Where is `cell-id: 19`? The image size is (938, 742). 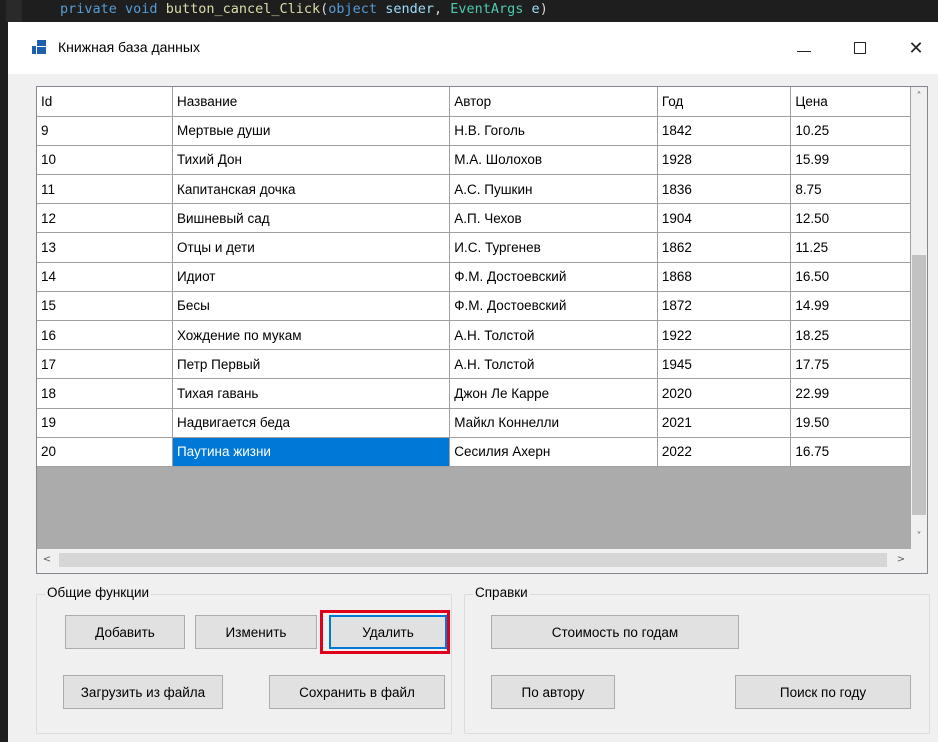
cell-id: 19 is located at coordinates (105, 423).